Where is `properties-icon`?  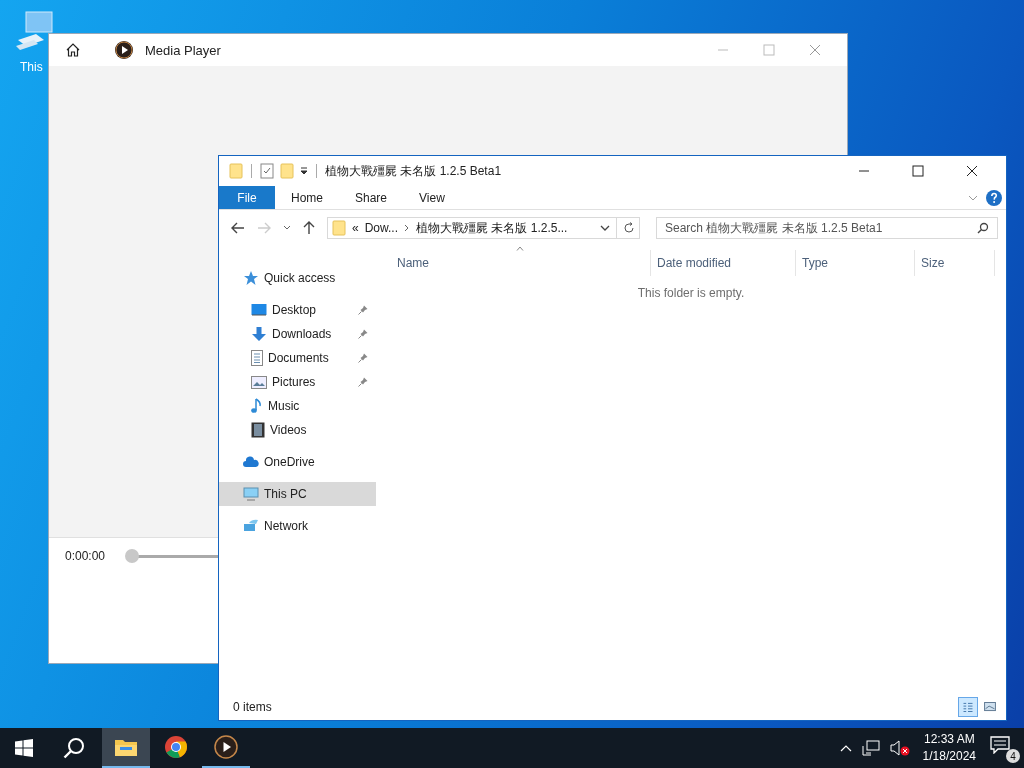 properties-icon is located at coordinates (267, 171).